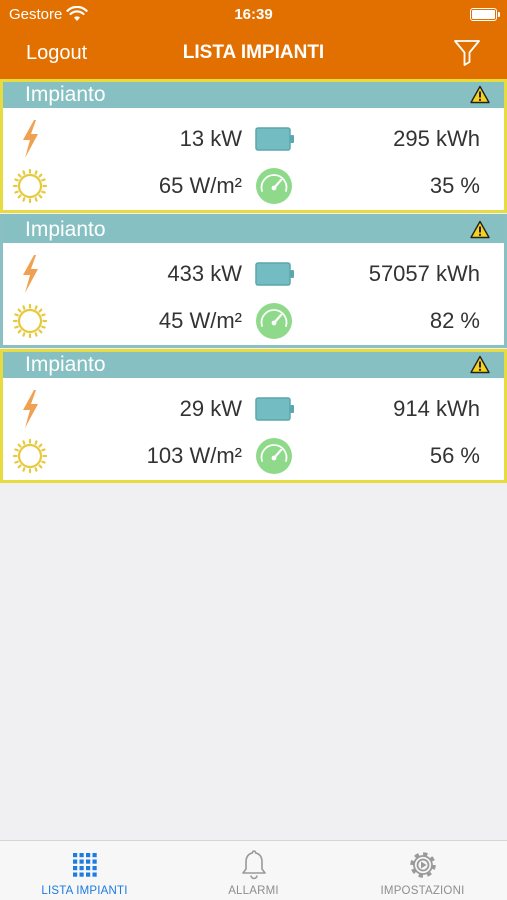 Image resolution: width=507 pixels, height=900 pixels. What do you see at coordinates (436, 138) in the screenshot?
I see `energy-value: 295 kWh` at bounding box center [436, 138].